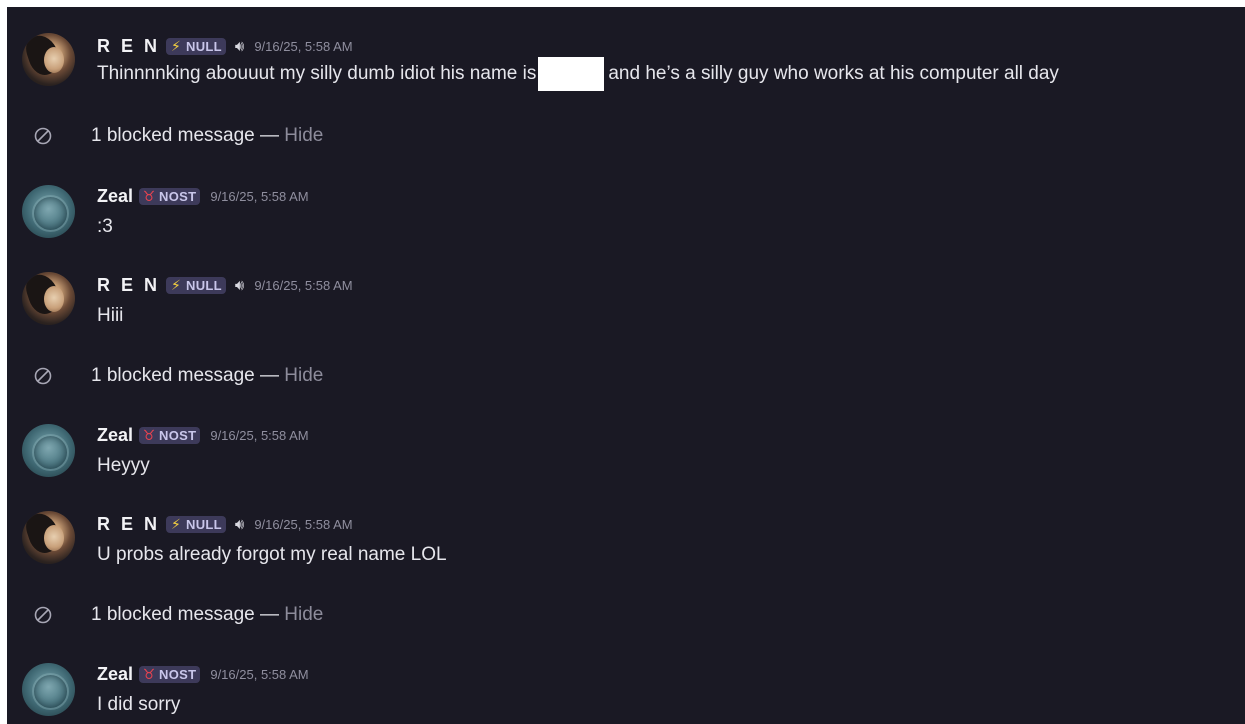 This screenshot has height=724, width=1245. What do you see at coordinates (626, 449) in the screenshot?
I see `message-row: Zeal ♉︎ NOST 9/16/25, 5:58 AM Heyyy` at bounding box center [626, 449].